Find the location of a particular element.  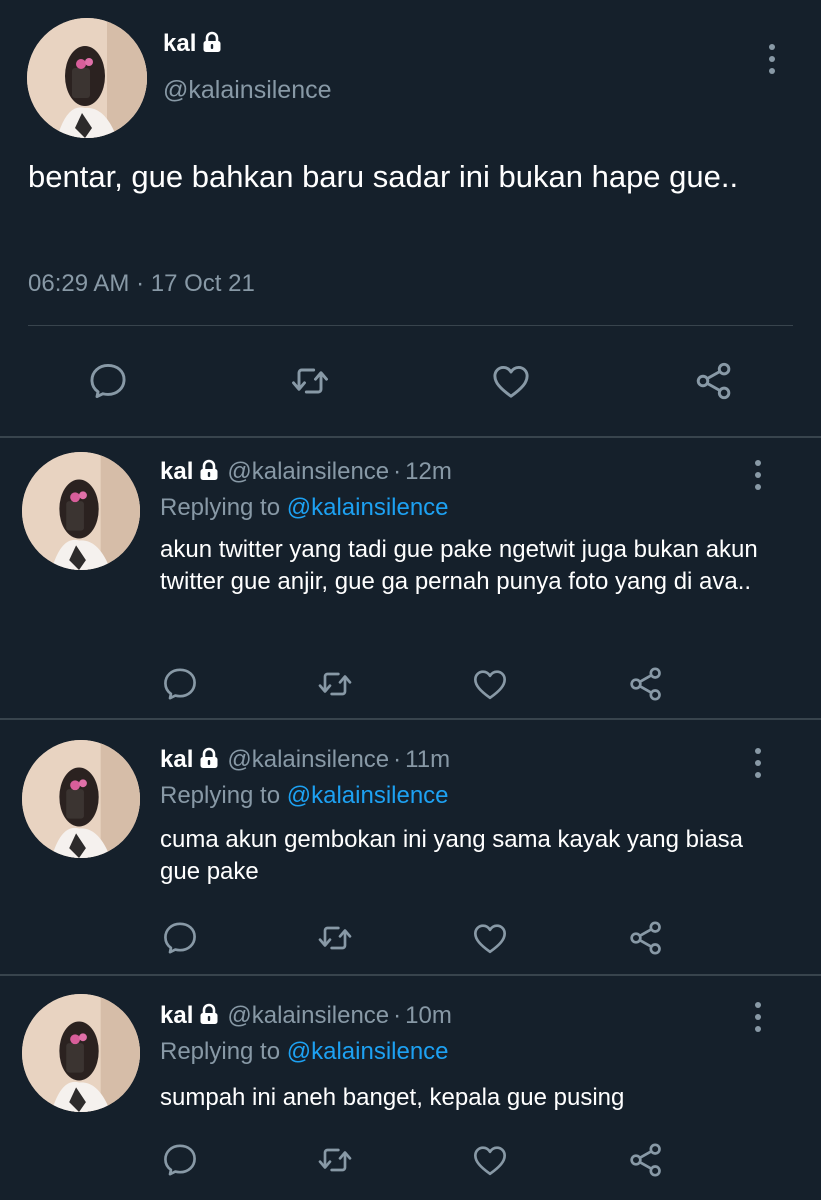

reply-header: kal @kalainsilence · 10m is located at coordinates (306, 1016).